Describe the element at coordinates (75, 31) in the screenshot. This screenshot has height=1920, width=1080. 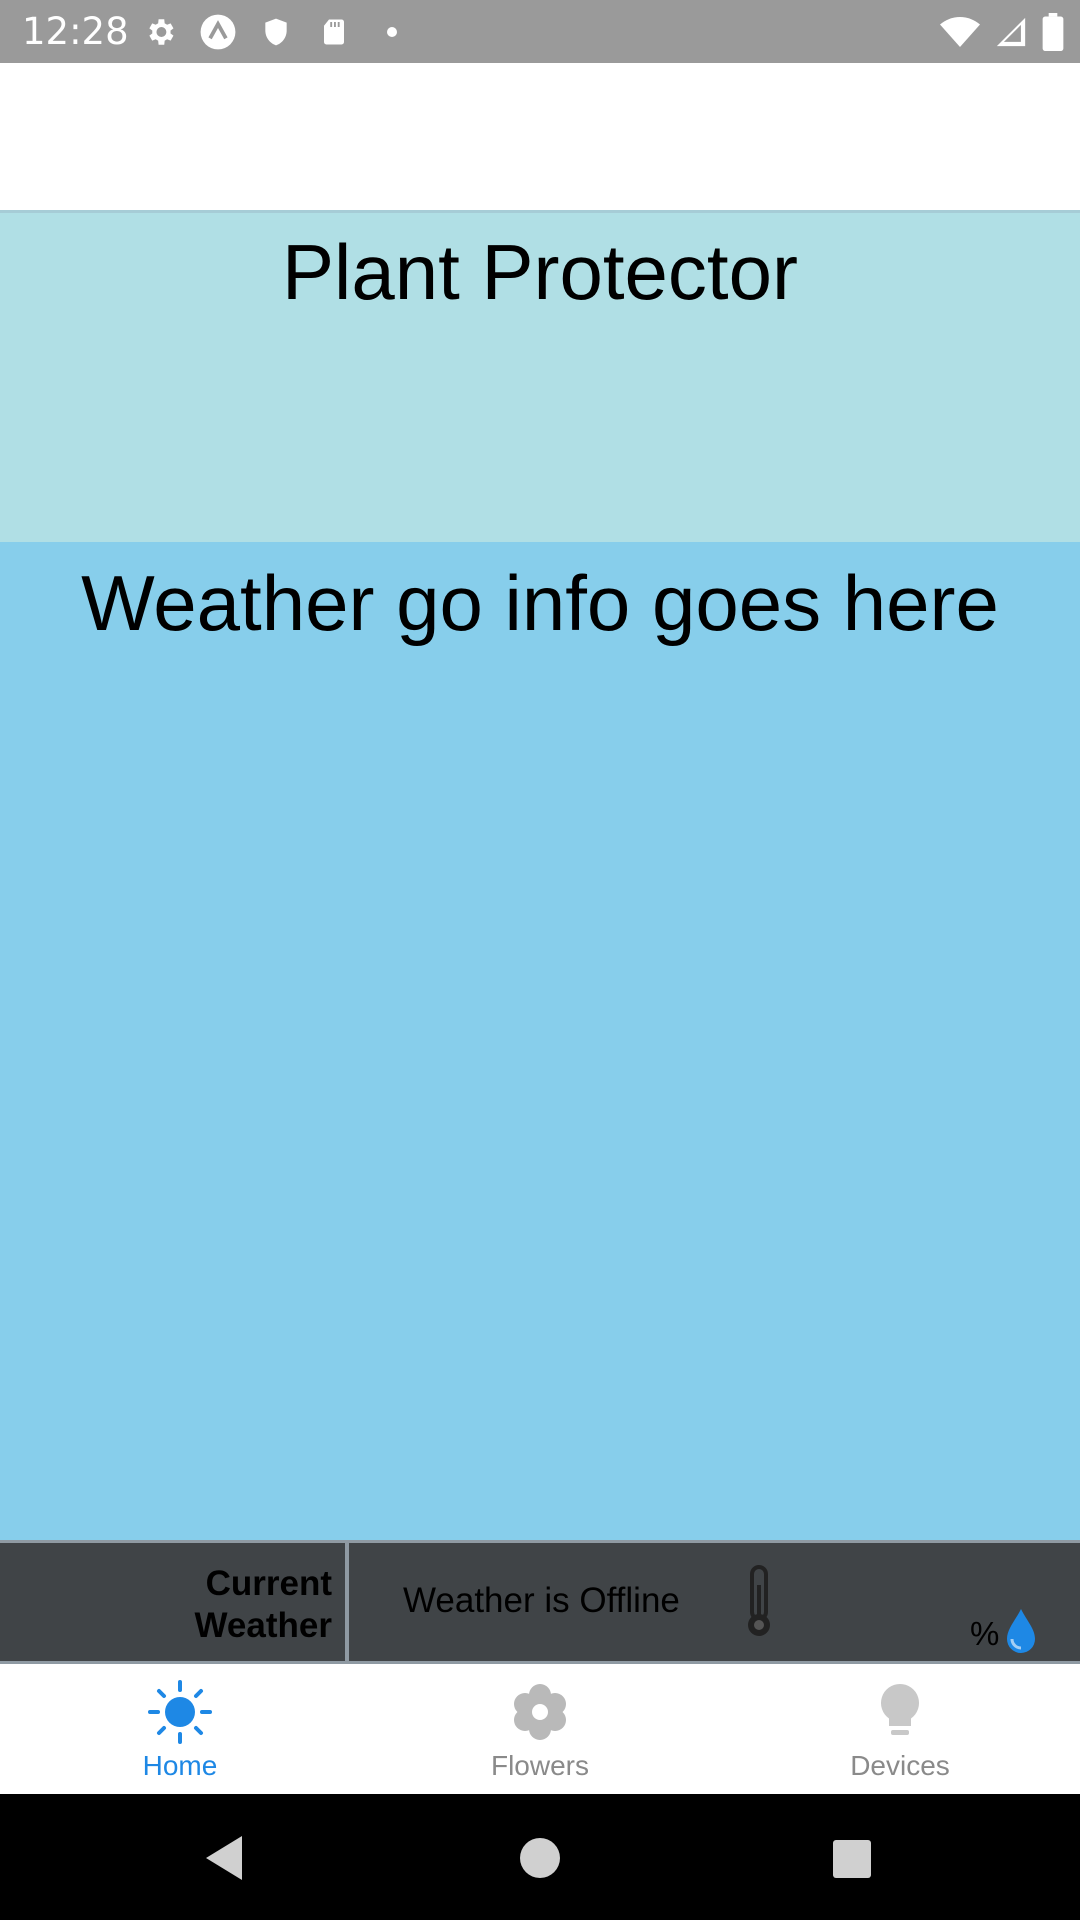
I see `status-time: 12:28` at that location.